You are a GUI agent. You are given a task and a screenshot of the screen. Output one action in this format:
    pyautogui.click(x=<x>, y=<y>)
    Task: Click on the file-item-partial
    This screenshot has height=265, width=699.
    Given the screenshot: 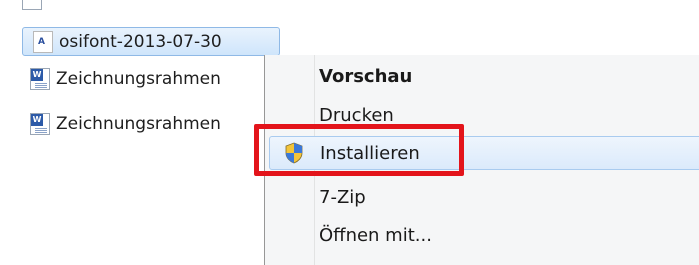 What is the action you would take?
    pyautogui.click(x=142, y=6)
    